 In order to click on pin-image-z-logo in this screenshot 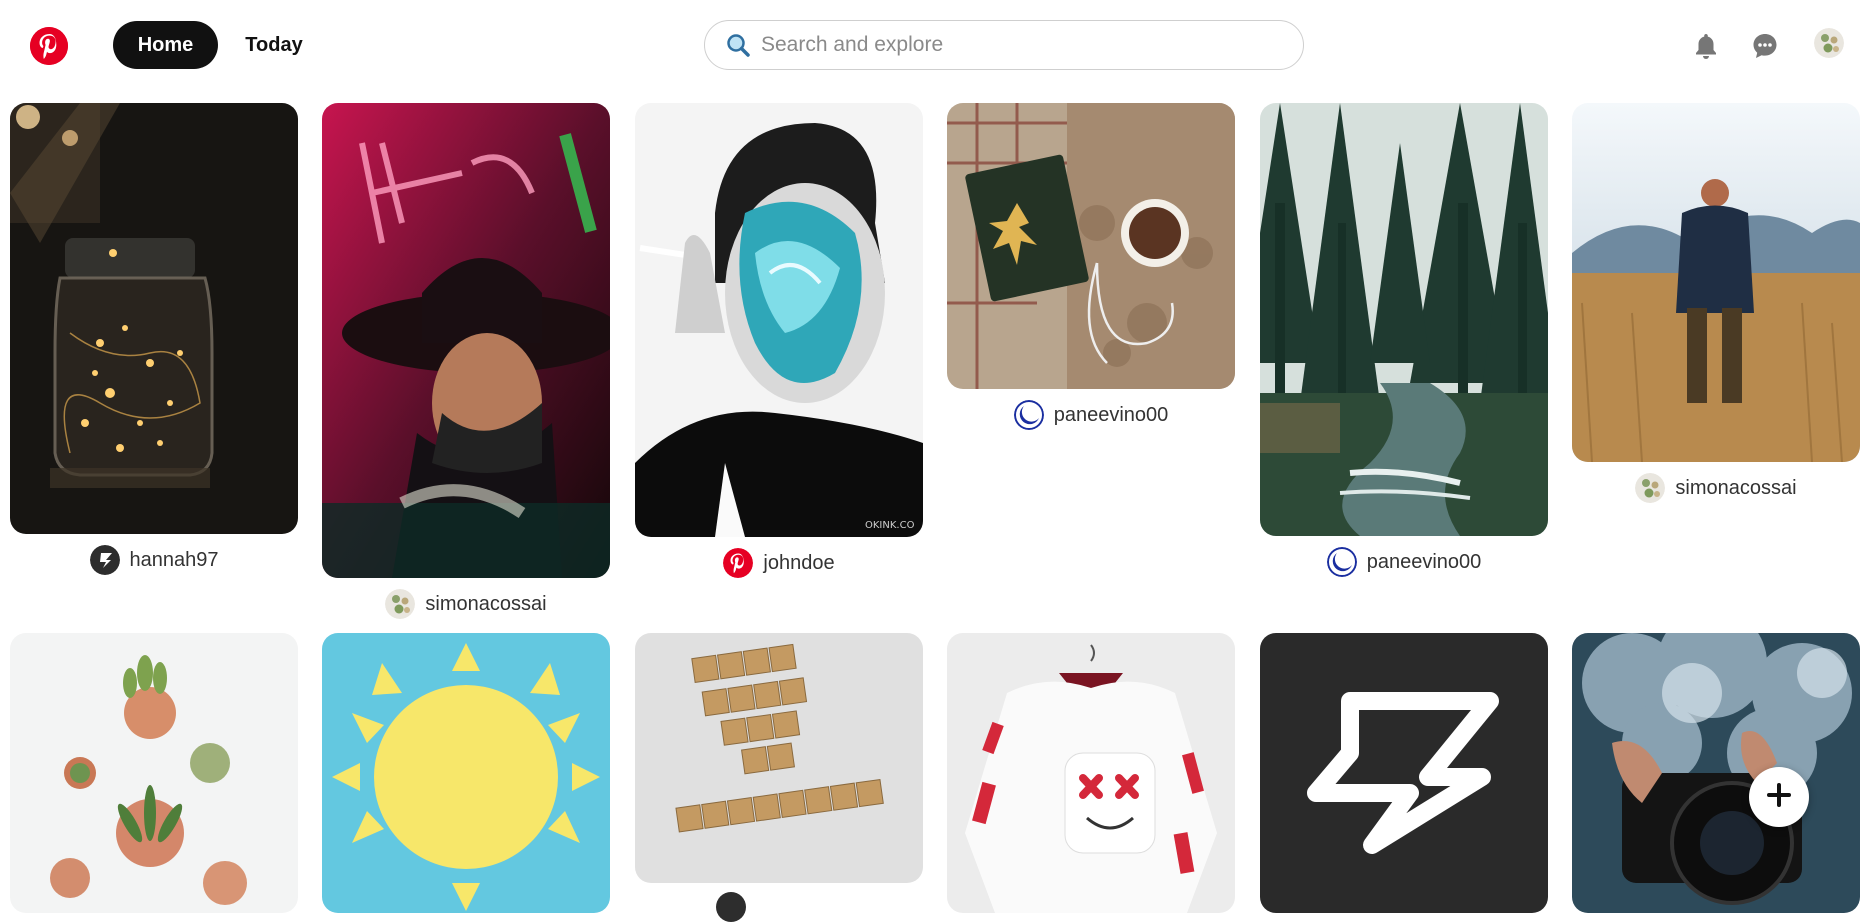, I will do `click(1404, 773)`.